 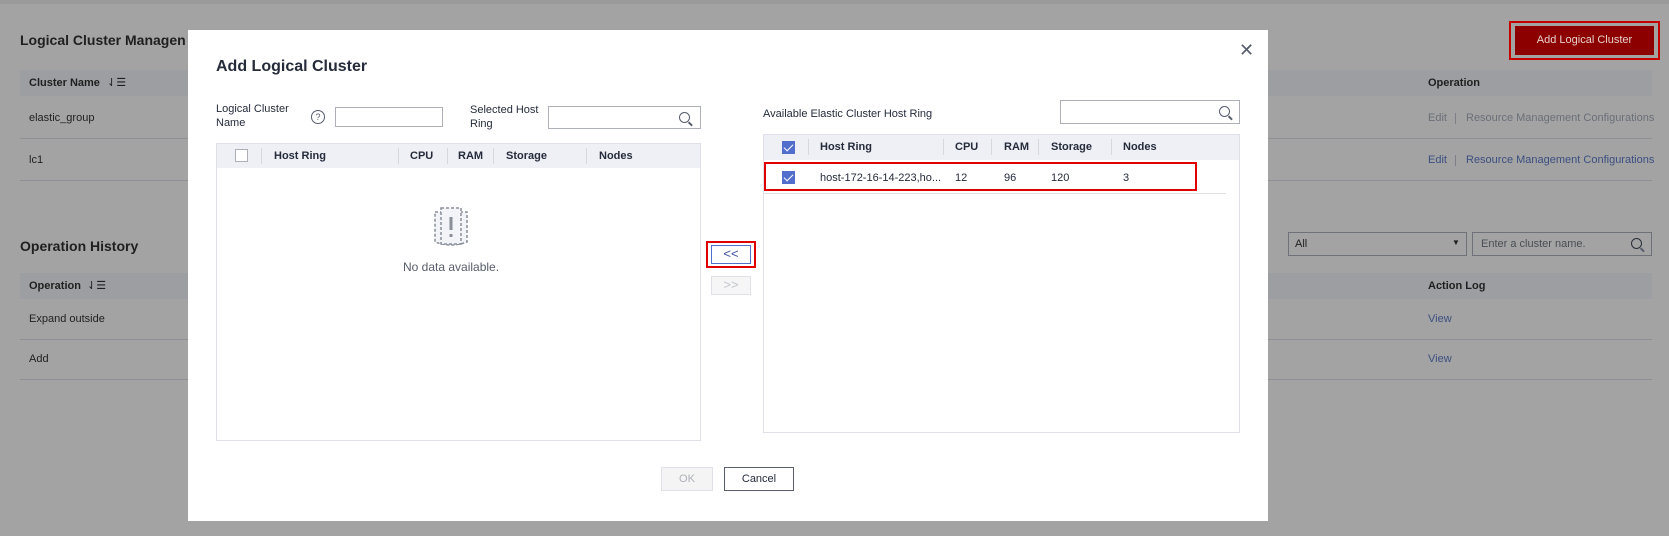 I want to click on cancel-button: Cancel, so click(x=759, y=479).